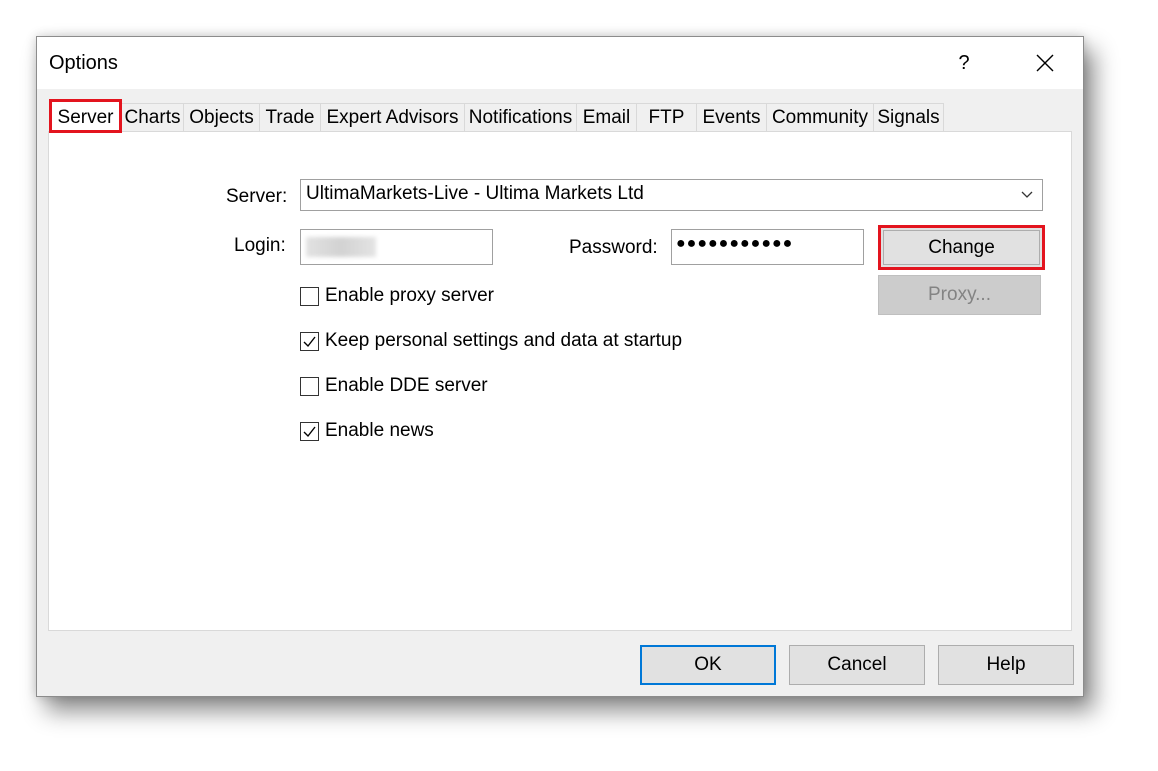  I want to click on password-field: ●●●●●●●●●●●, so click(767, 247).